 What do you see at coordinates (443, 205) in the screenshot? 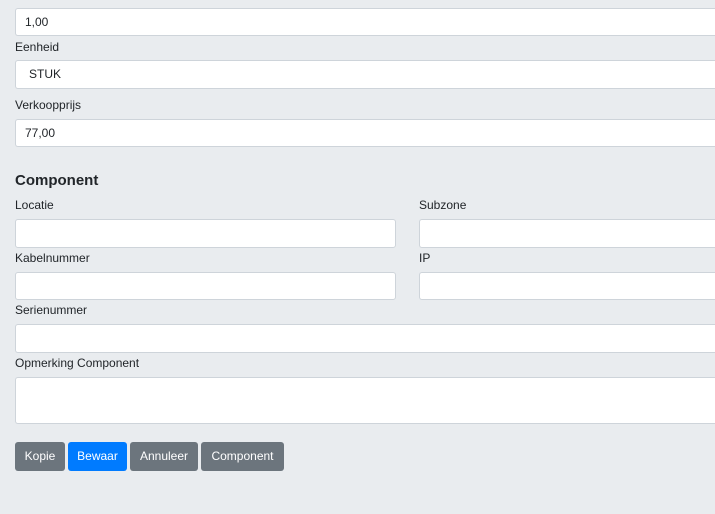
I see `subzone-label: Subzone` at bounding box center [443, 205].